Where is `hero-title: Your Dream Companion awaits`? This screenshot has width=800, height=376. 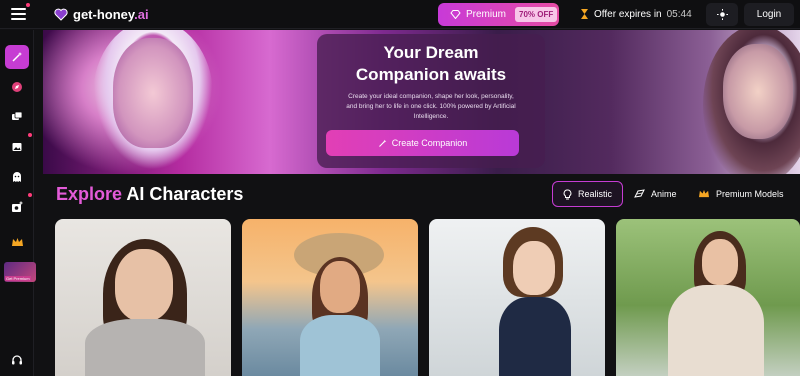 hero-title: Your Dream Companion awaits is located at coordinates (431, 64).